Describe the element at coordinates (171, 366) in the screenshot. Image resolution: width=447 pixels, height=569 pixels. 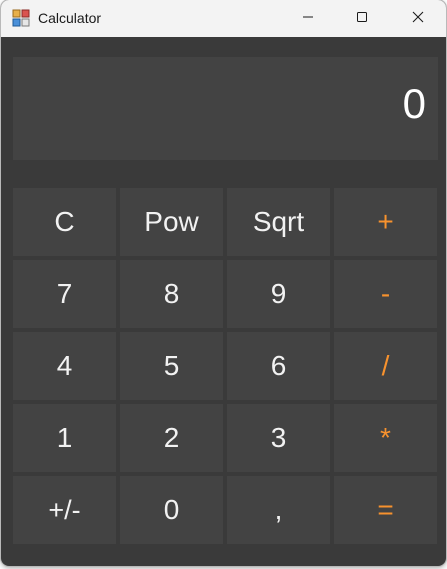
I see `digit-5-button: 5` at that location.